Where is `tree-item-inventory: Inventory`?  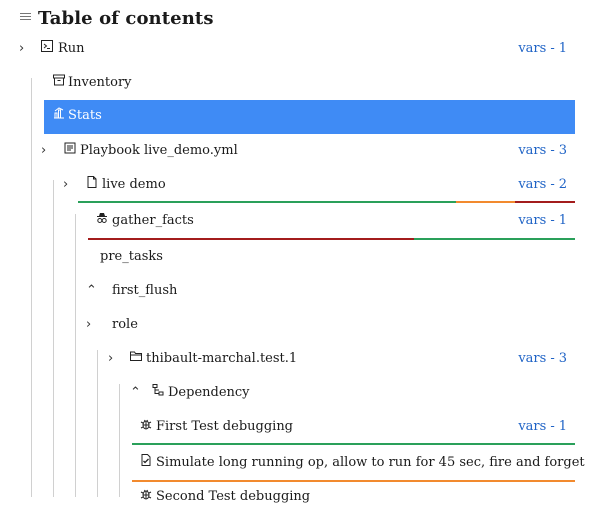
tree-item-inventory: Inventory is located at coordinates (303, 84).